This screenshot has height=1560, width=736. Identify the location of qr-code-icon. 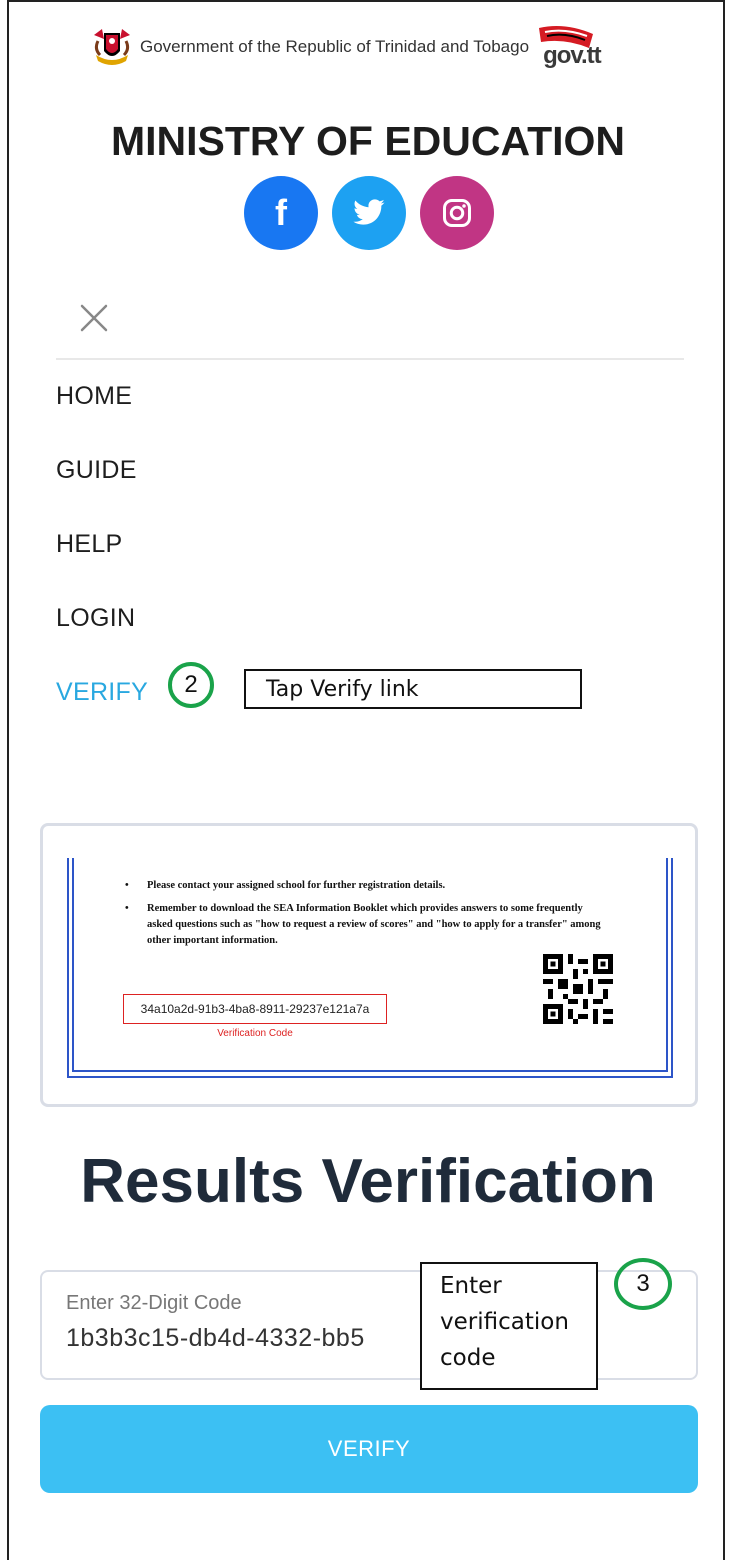
(578, 989).